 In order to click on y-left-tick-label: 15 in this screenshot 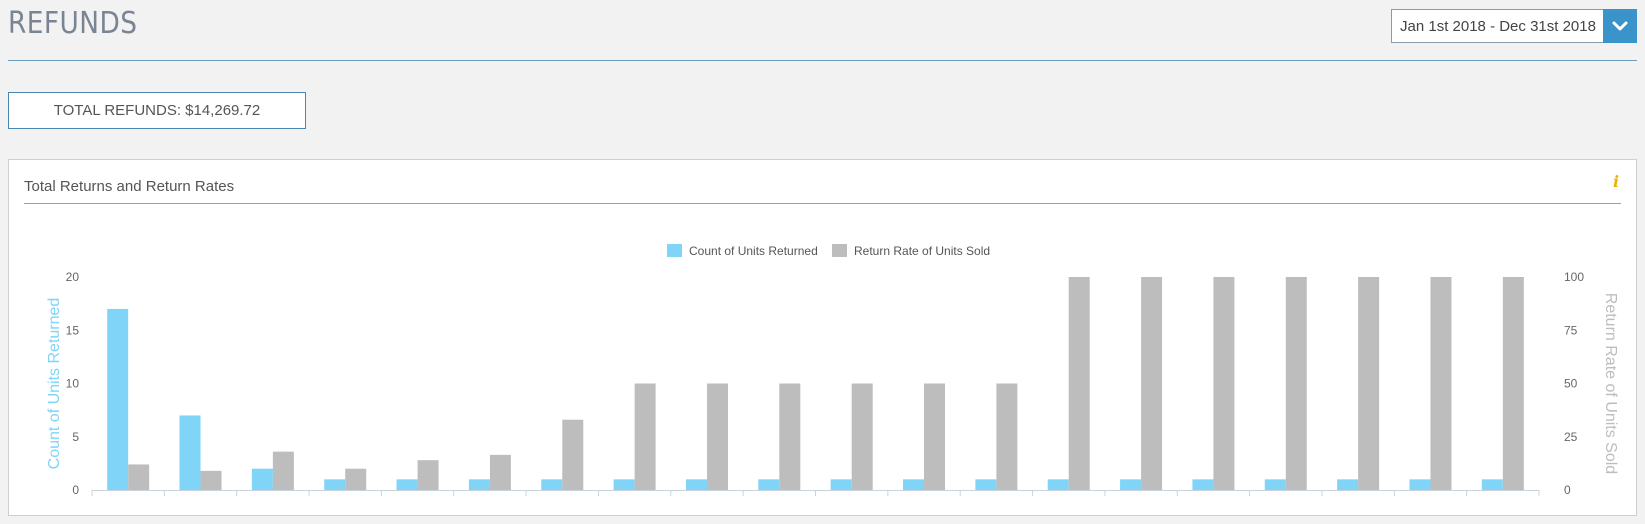, I will do `click(73, 330)`.